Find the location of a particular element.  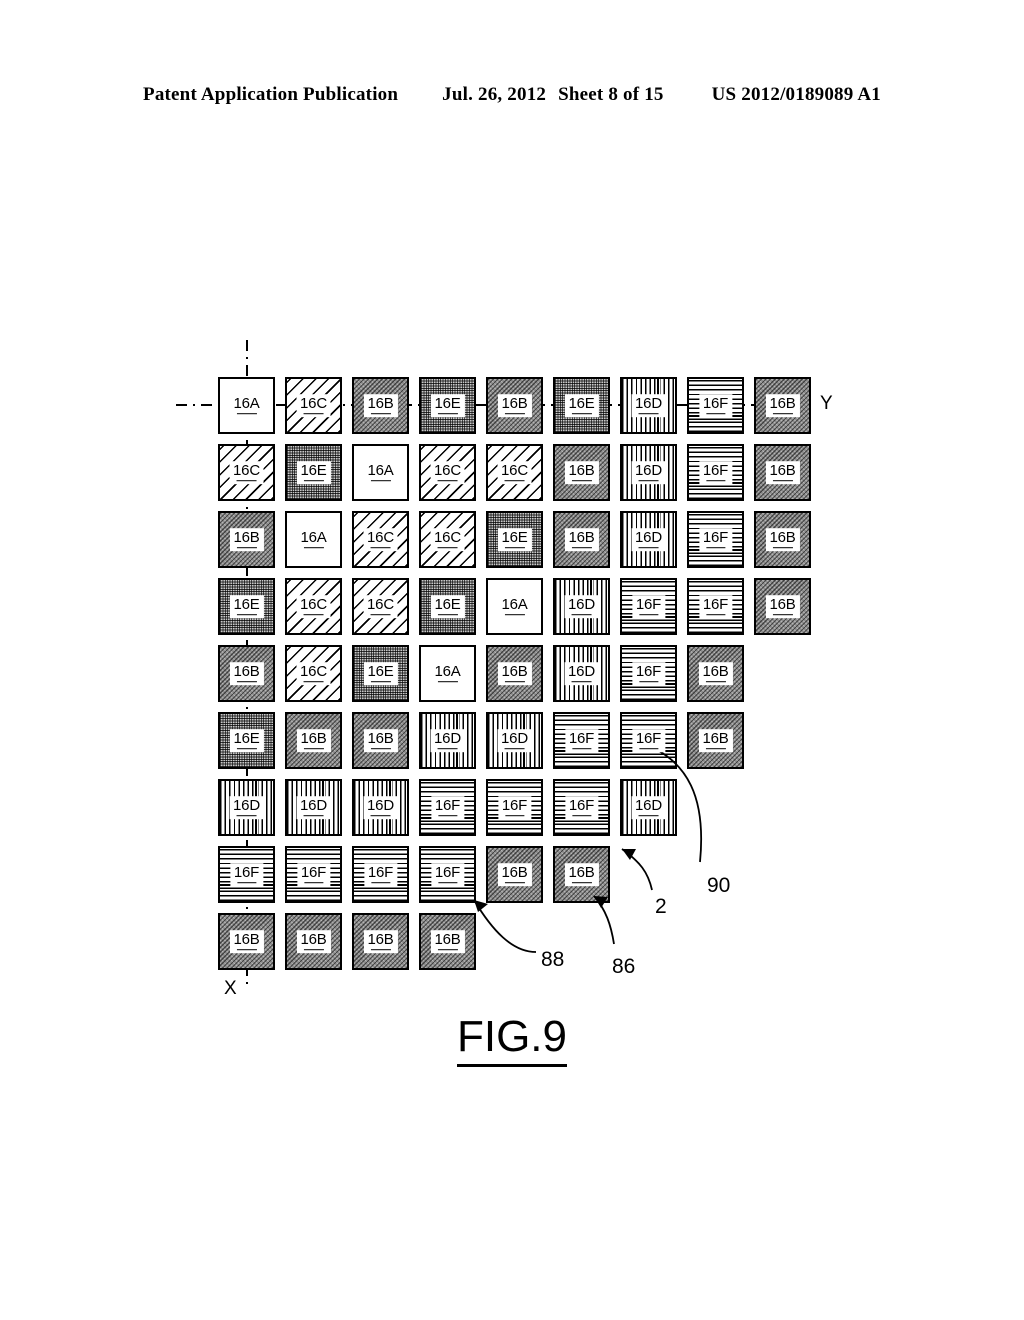

callout-88: 88 is located at coordinates (553, 959).